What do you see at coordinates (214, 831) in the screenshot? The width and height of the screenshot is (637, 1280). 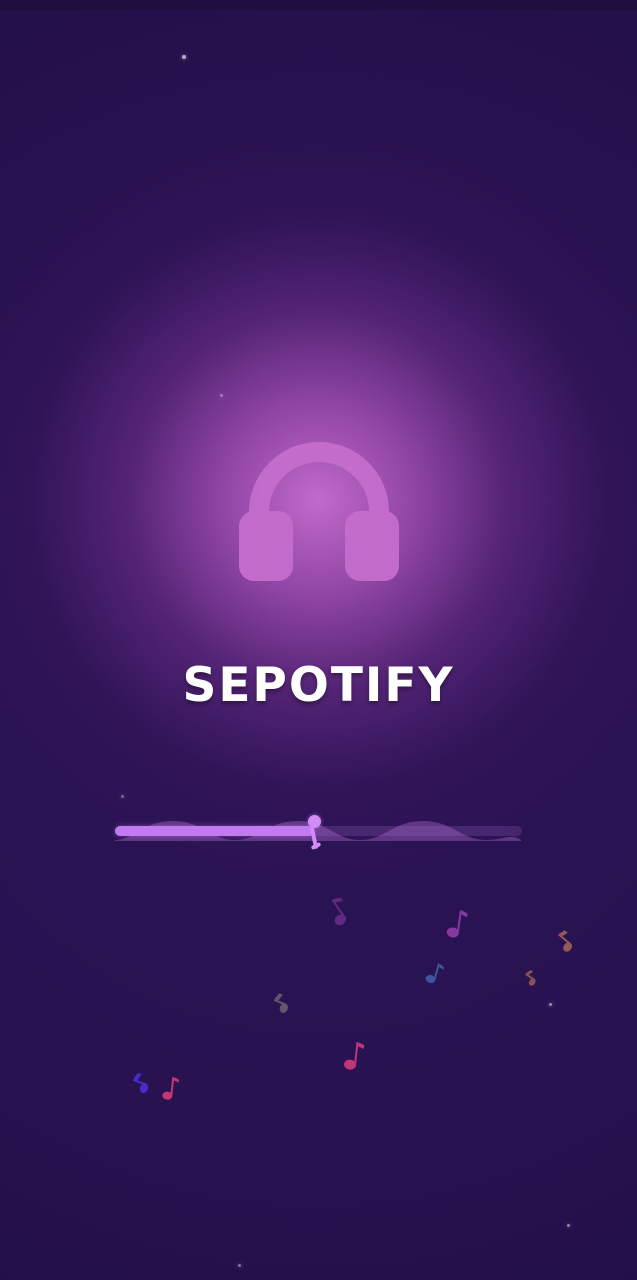 I see `progress-fill` at bounding box center [214, 831].